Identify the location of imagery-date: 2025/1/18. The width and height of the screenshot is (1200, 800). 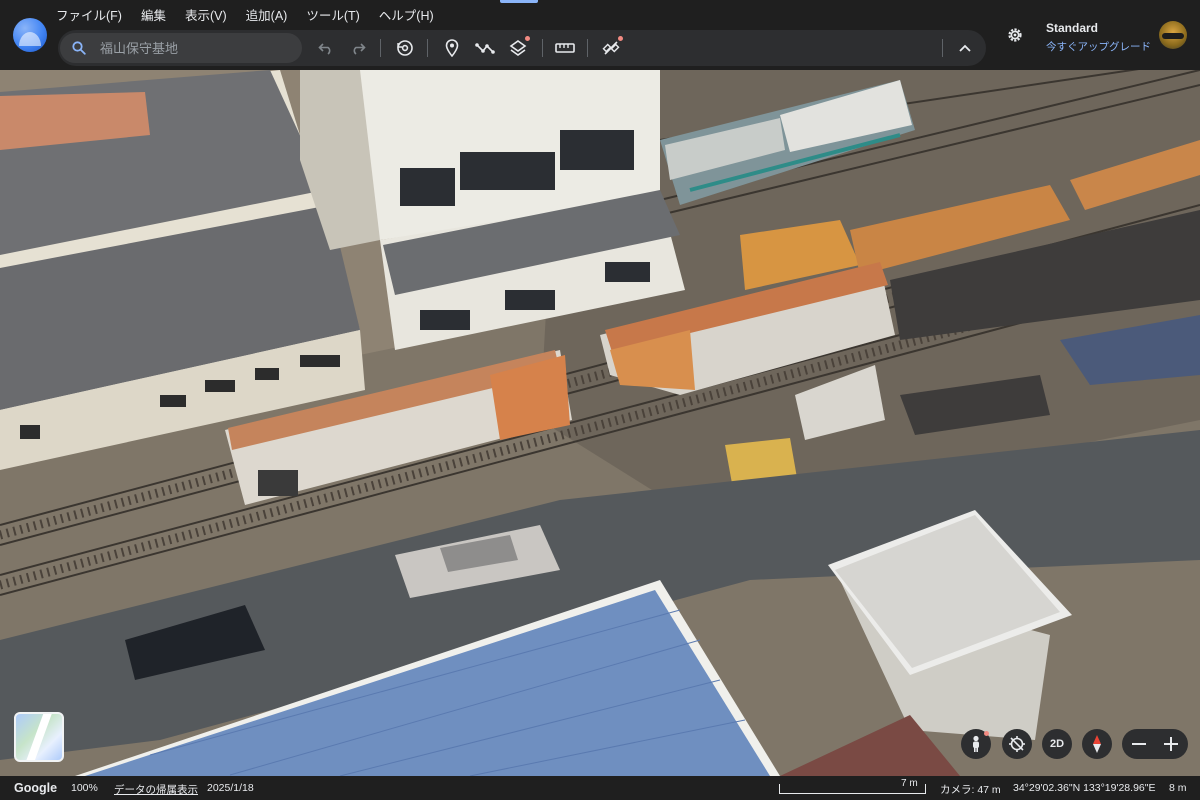
(230, 788).